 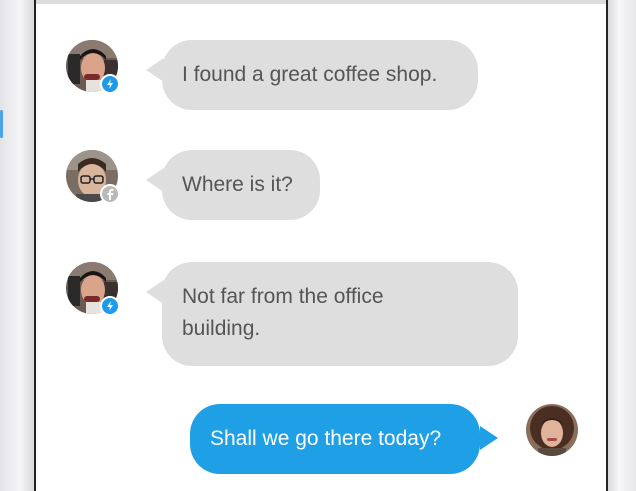 I want to click on message-text: Not far from the office building., so click(x=283, y=312).